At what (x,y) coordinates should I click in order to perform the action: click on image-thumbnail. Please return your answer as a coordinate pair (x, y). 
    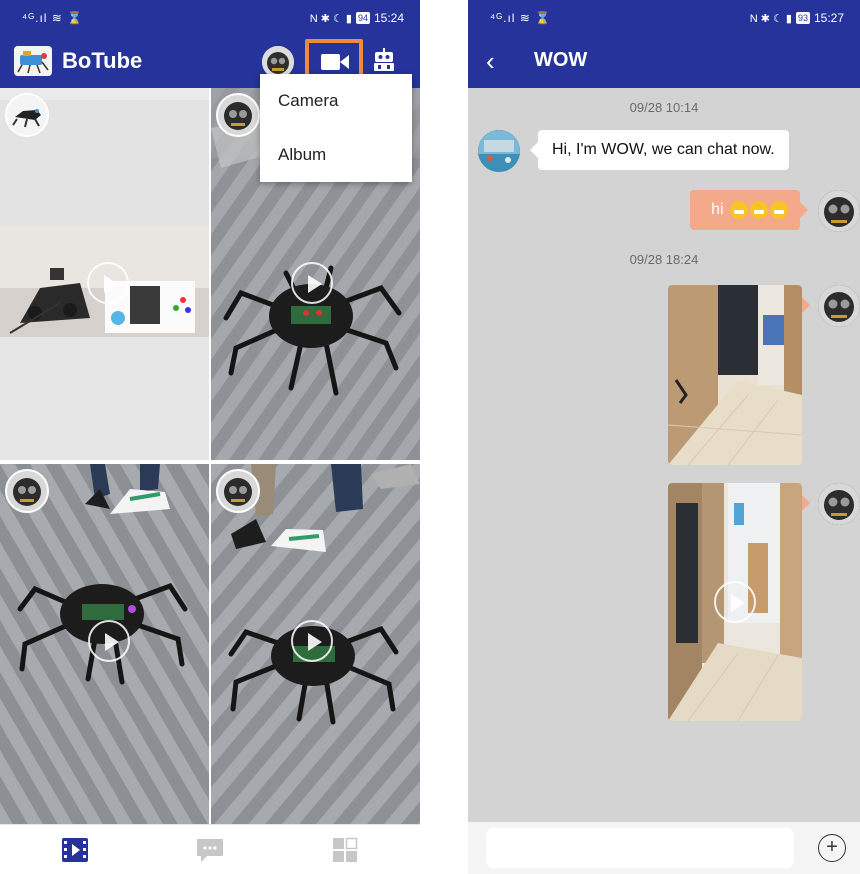
    Looking at the image, I should click on (735, 375).